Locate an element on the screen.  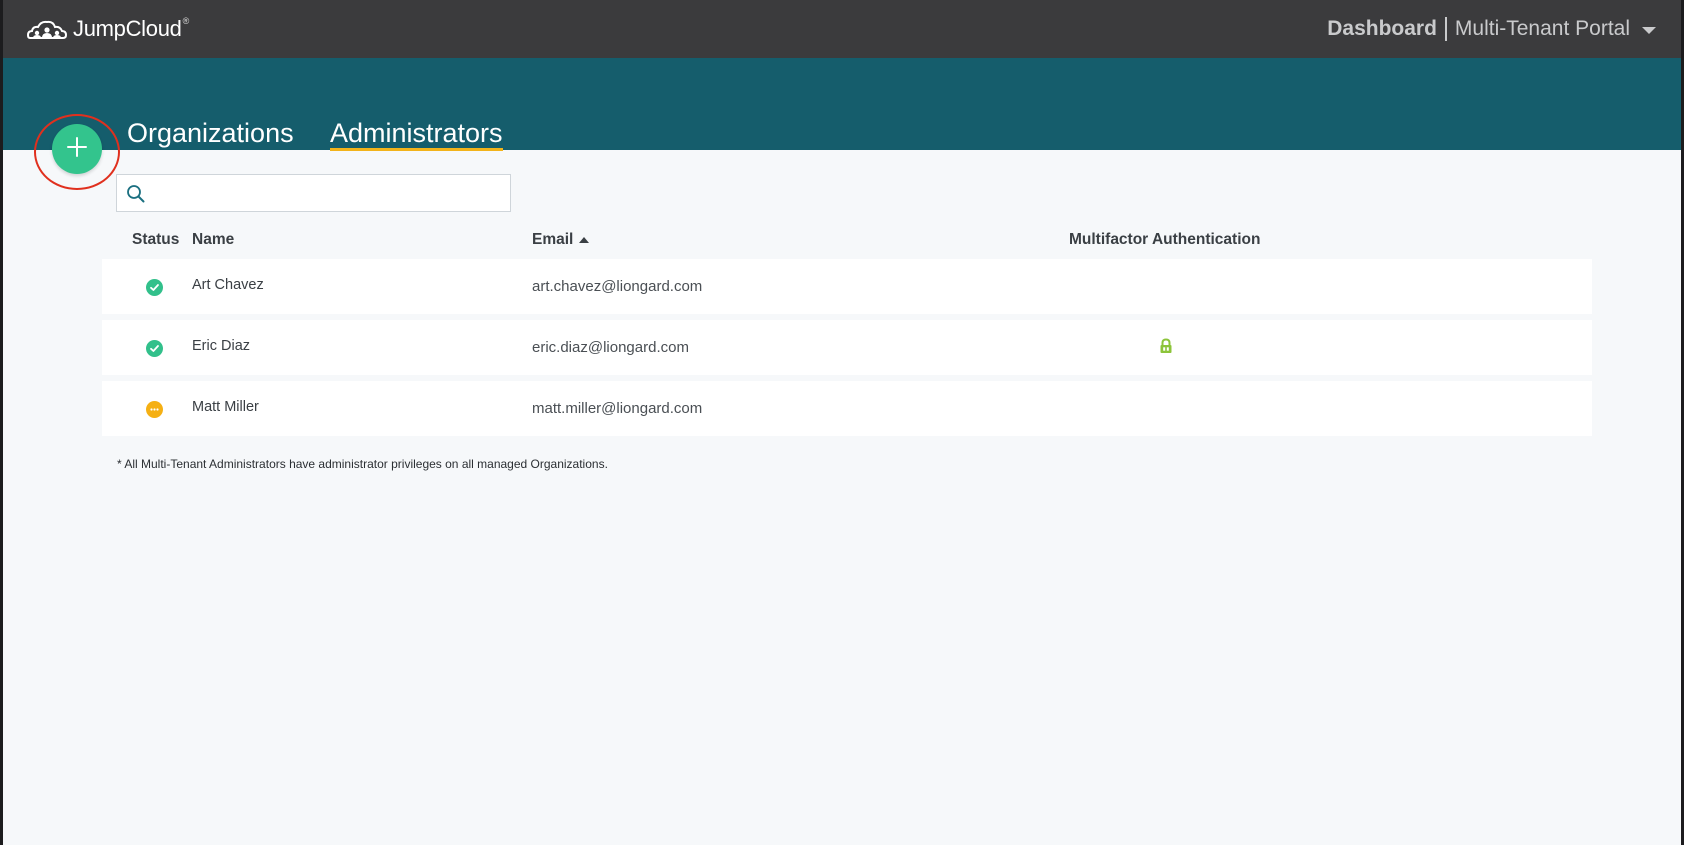
cloud-logo-icon is located at coordinates (47, 29).